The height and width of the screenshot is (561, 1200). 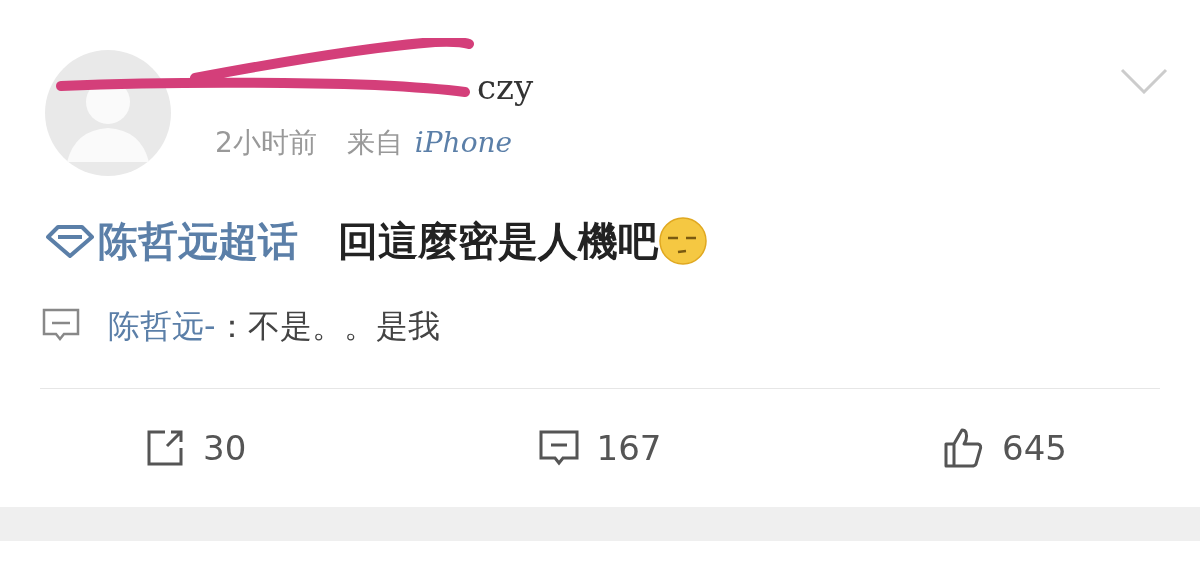 I want to click on commenter-name: 陈哲远-, so click(x=162, y=326).